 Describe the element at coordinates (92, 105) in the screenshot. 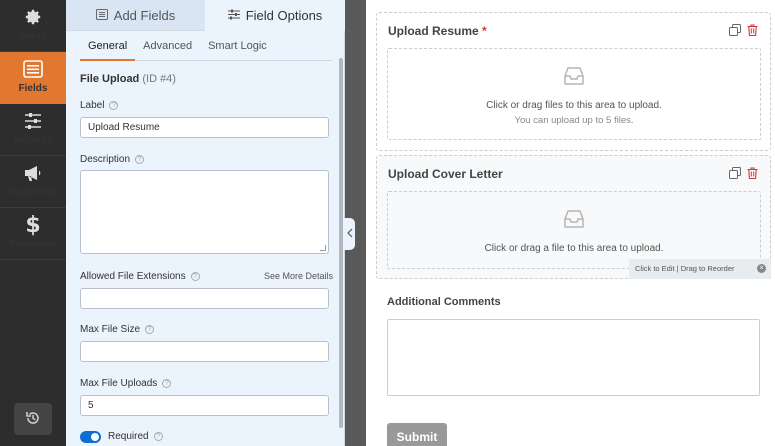

I see `label-option-text: Label` at that location.